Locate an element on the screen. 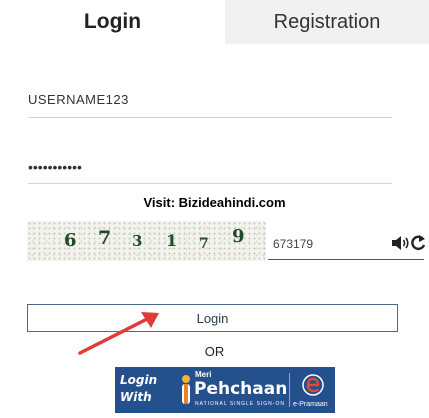 The width and height of the screenshot is (429, 418). pehchaan-text: Pehchaan is located at coordinates (241, 389).